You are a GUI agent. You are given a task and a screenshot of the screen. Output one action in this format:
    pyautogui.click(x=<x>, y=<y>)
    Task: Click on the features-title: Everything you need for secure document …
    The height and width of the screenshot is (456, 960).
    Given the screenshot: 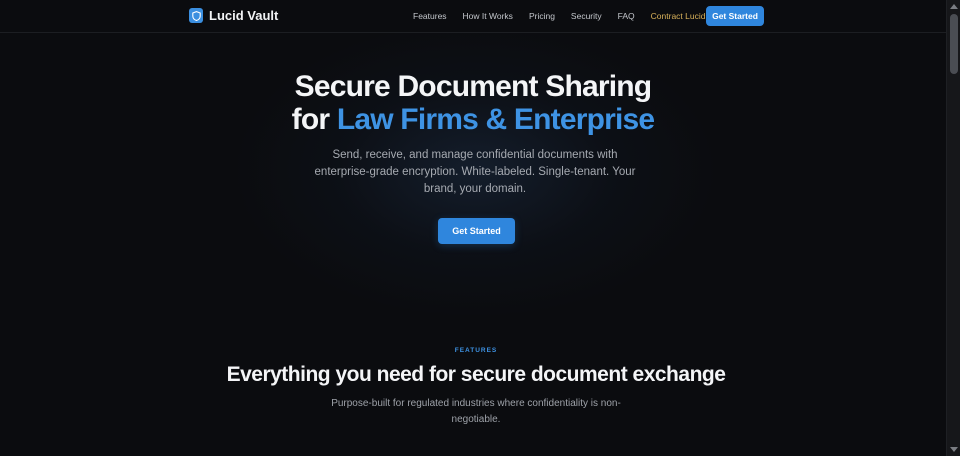 What is the action you would take?
    pyautogui.click(x=476, y=374)
    